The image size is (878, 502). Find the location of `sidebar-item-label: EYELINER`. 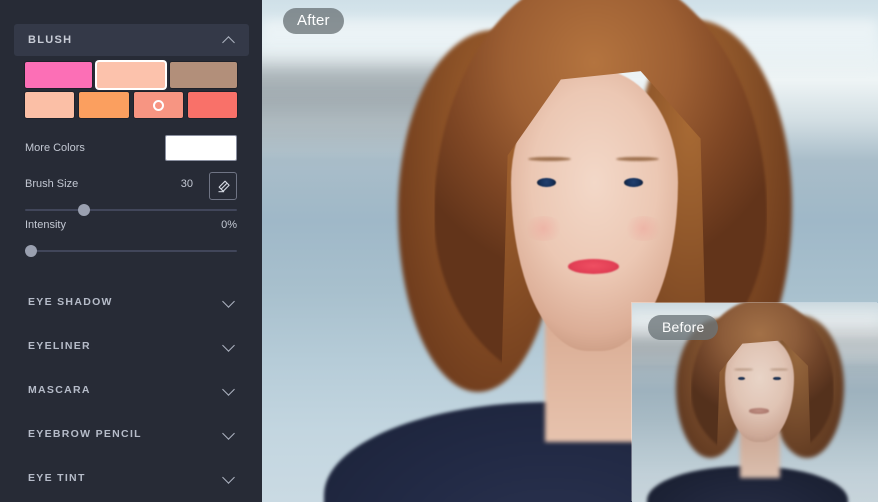

sidebar-item-label: EYELINER is located at coordinates (59, 346).